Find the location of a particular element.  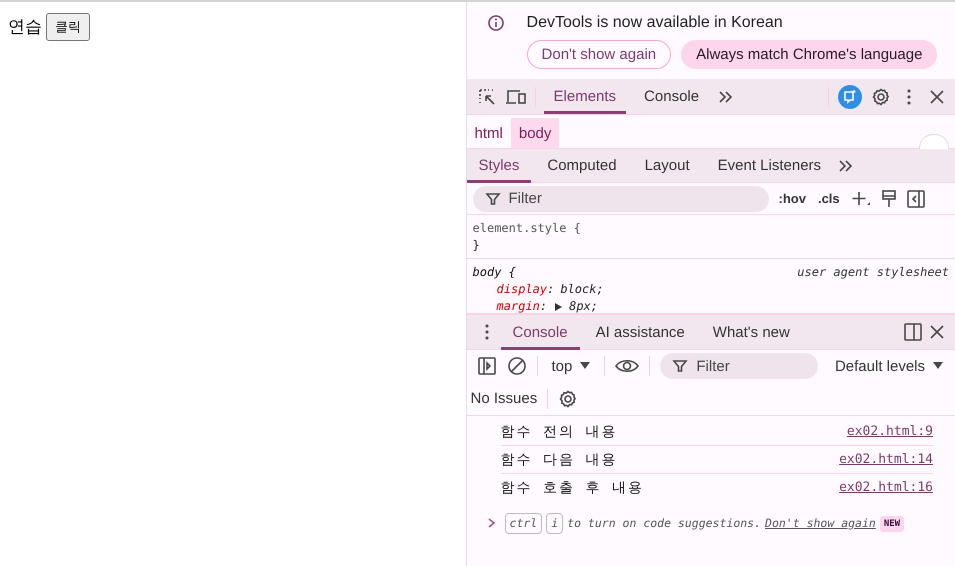

css-value: 8px; is located at coordinates (583, 305).